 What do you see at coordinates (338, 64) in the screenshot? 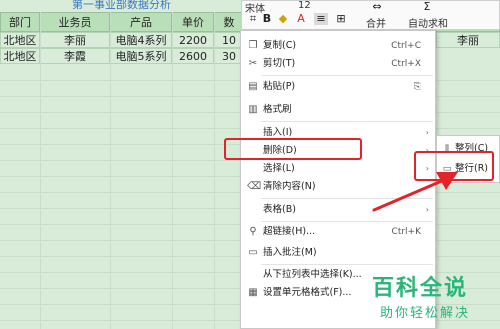
I see `menu-item-cut: ✂ 剪切(T) Ctrl+X` at bounding box center [338, 64].